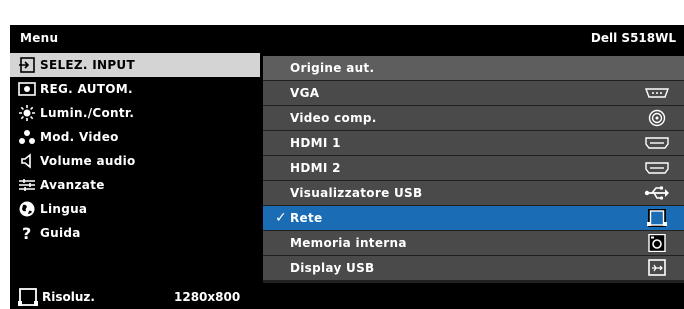 The height and width of the screenshot is (309, 684). I want to click on menu-item-lumin-contr: Lumin./Contr., so click(135, 113).